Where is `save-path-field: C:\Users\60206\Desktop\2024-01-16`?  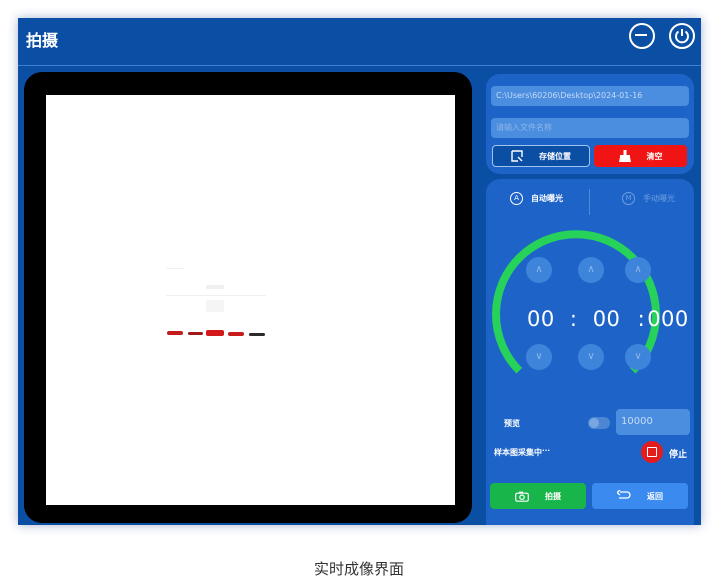 save-path-field: C:\Users\60206\Desktop\2024-01-16 is located at coordinates (590, 96).